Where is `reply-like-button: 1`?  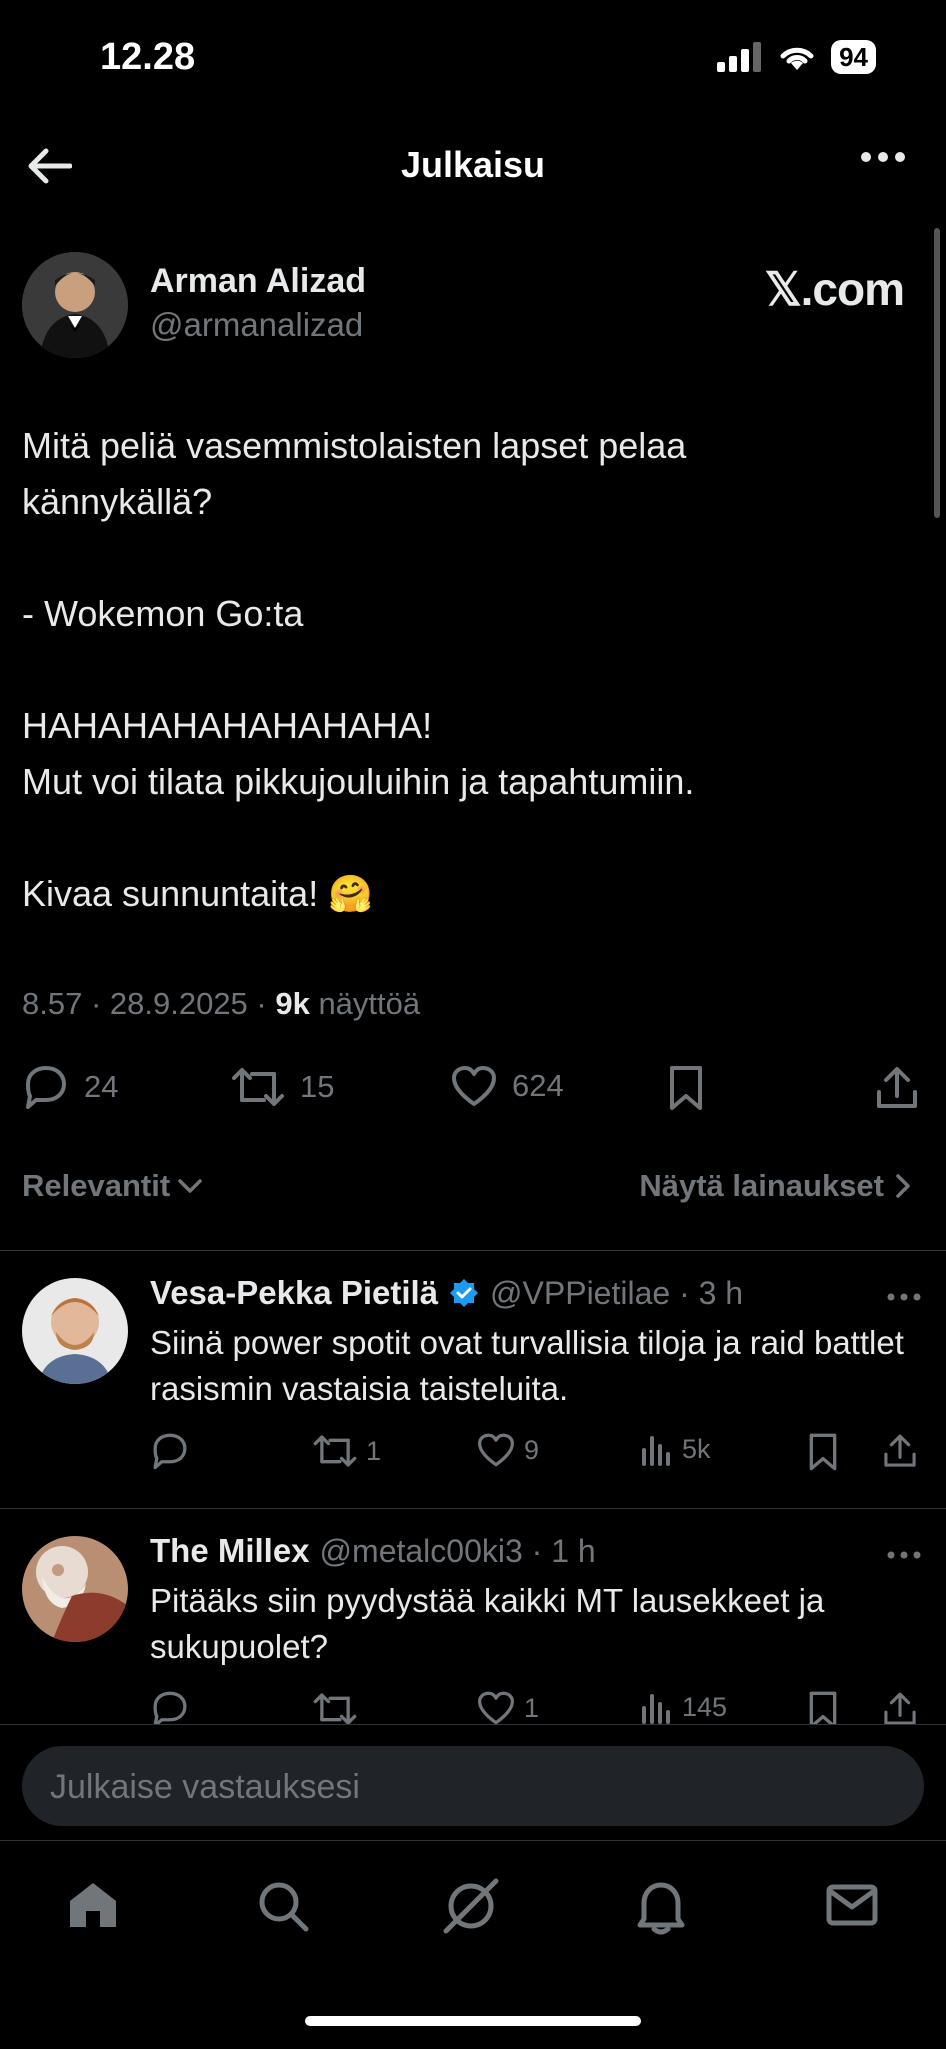
reply-like-button: 1 is located at coordinates (507, 1707).